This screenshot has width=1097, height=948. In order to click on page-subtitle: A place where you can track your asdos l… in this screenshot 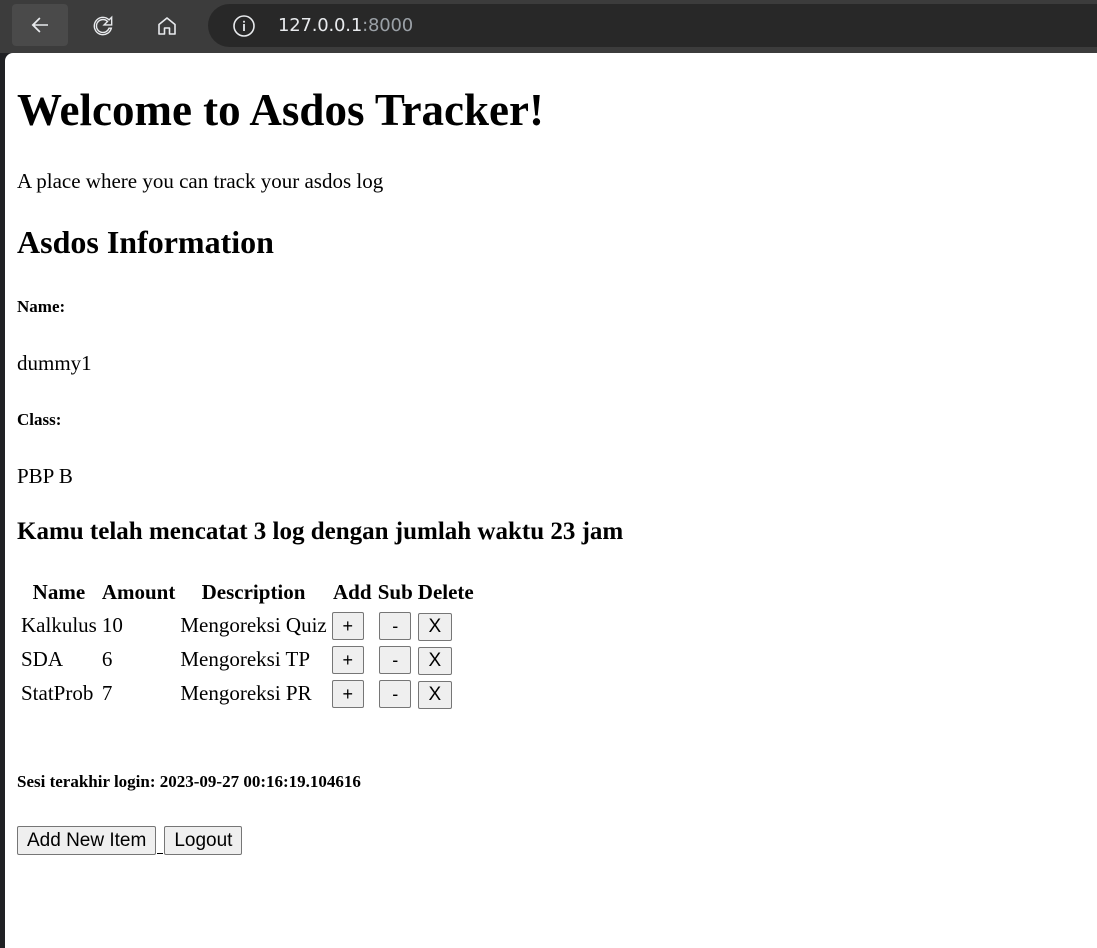, I will do `click(200, 181)`.